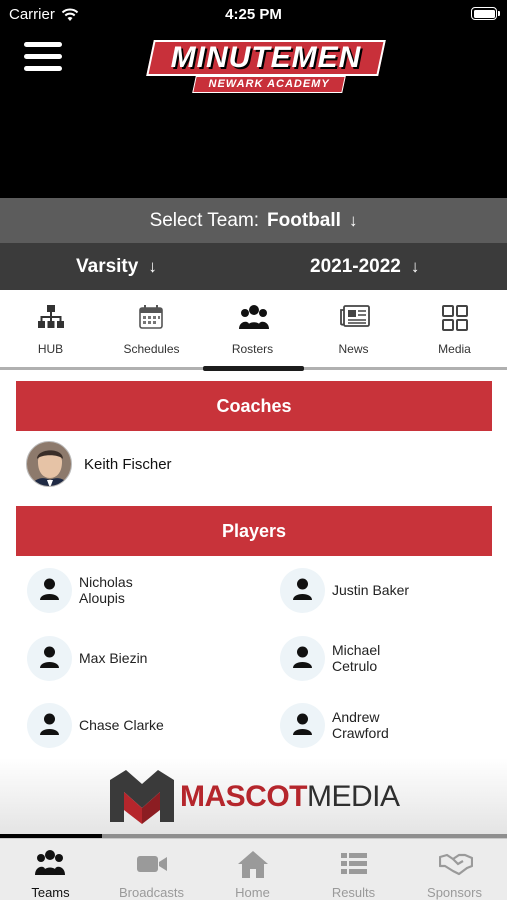 The width and height of the screenshot is (507, 900). I want to click on season-dropdown: 2021-2022 ↓, so click(364, 267).